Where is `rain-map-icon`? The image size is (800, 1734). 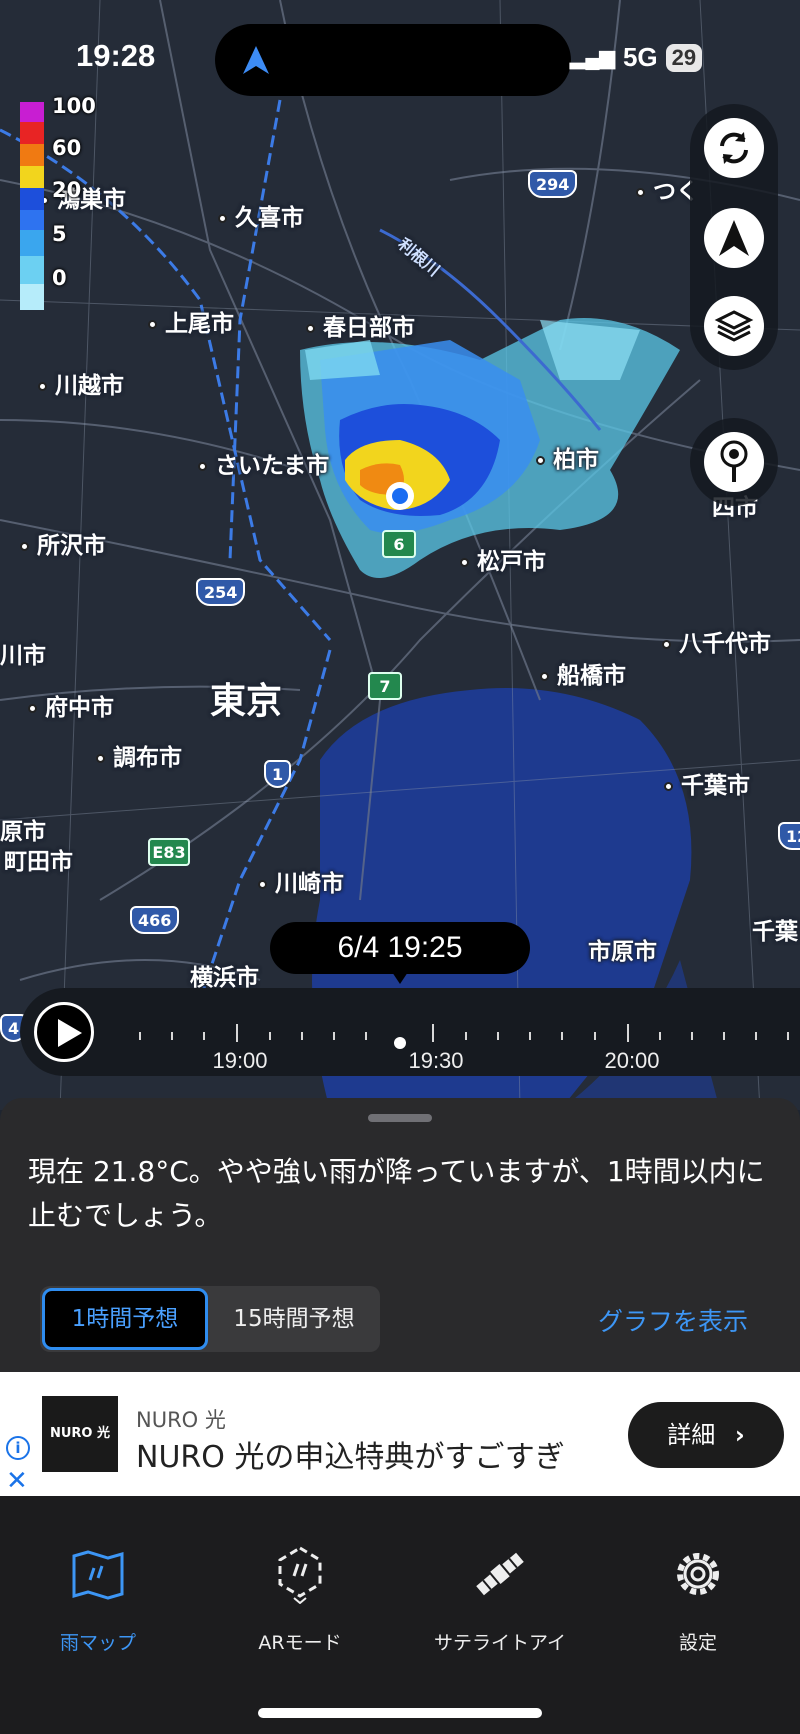 rain-map-icon is located at coordinates (98, 1575).